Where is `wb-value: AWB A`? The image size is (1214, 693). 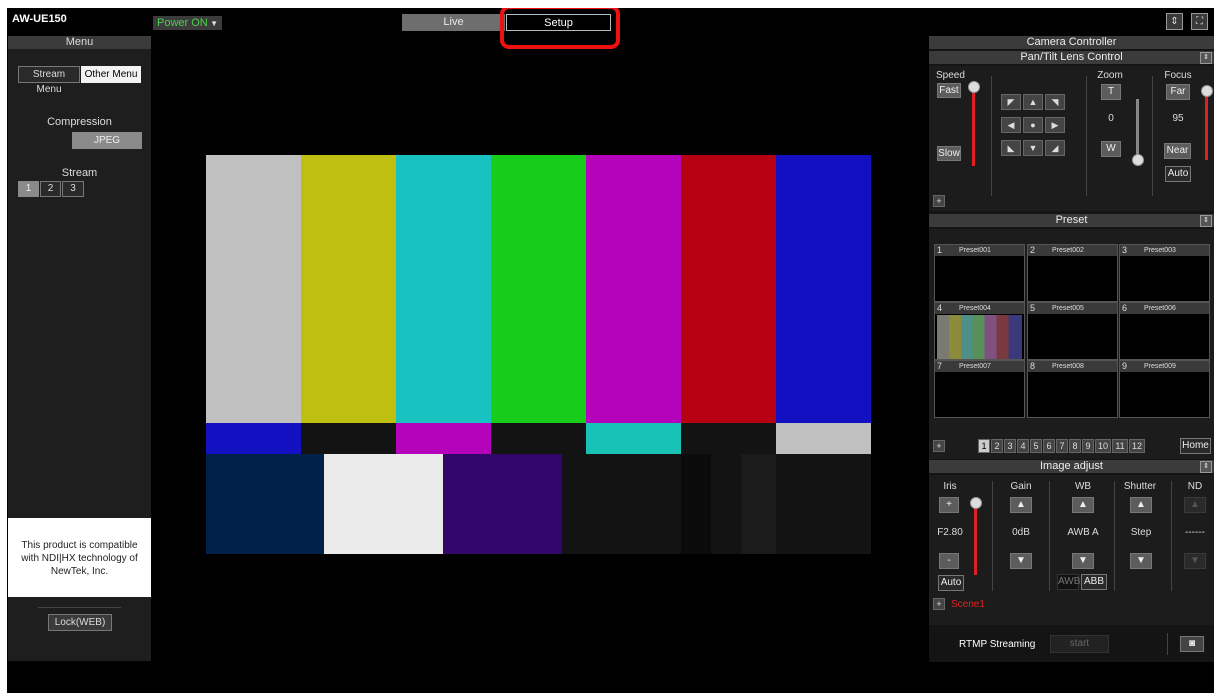 wb-value: AWB A is located at coordinates (1083, 532).